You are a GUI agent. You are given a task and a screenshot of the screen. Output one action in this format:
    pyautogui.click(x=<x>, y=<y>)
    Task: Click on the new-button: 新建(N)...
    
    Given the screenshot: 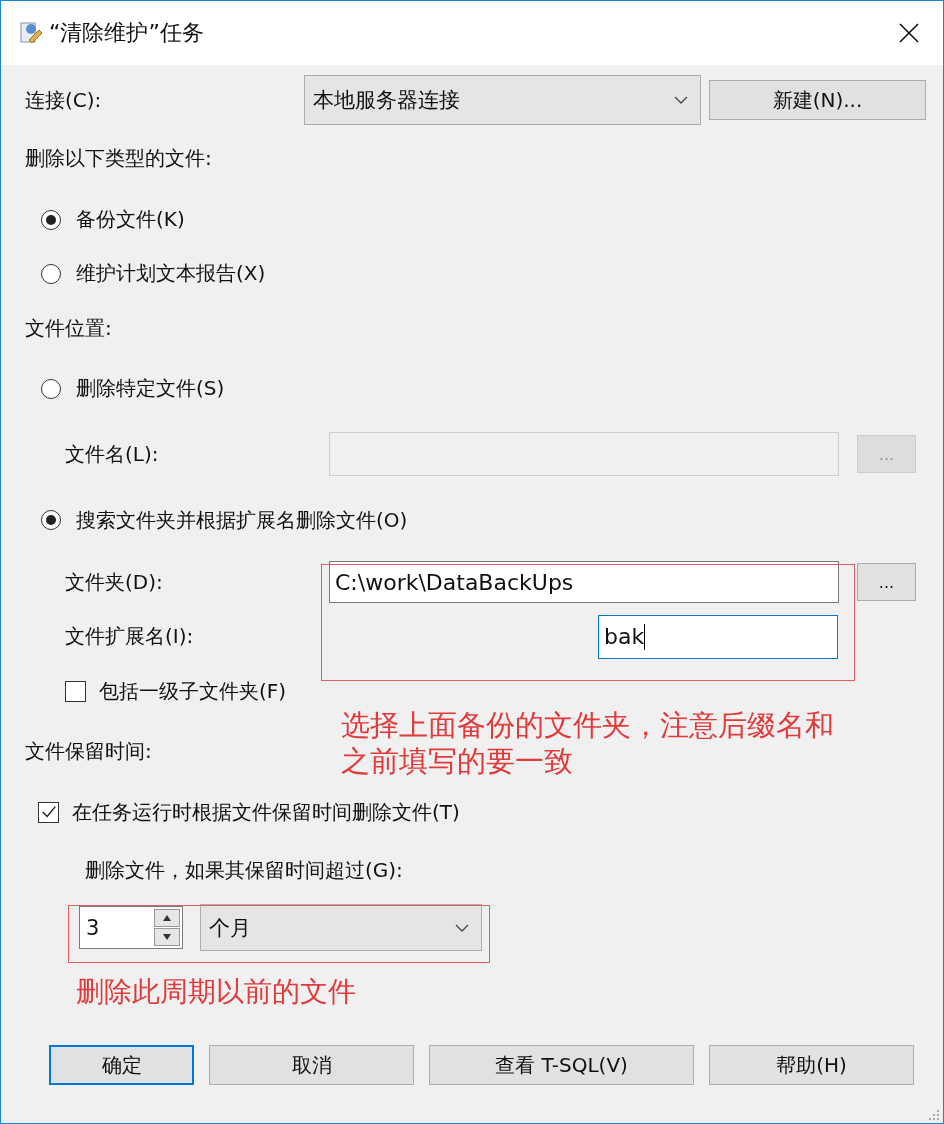 What is the action you would take?
    pyautogui.click(x=817, y=100)
    